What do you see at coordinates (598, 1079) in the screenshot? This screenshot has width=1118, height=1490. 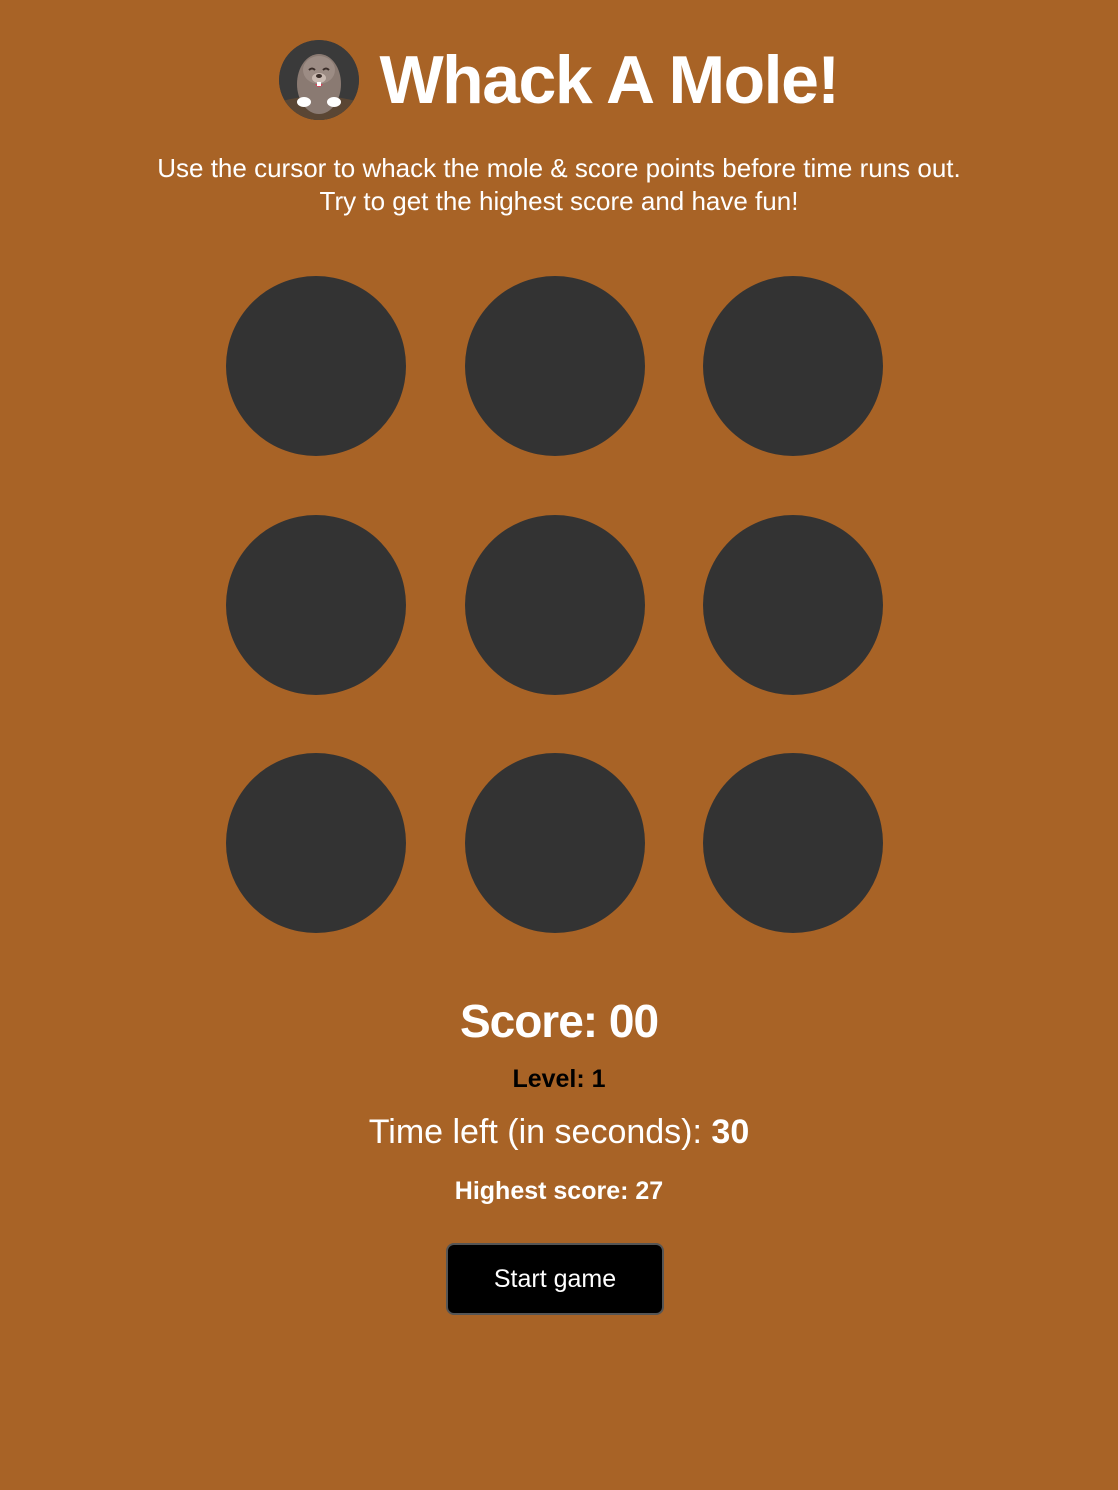 I see `level-value: 1` at bounding box center [598, 1079].